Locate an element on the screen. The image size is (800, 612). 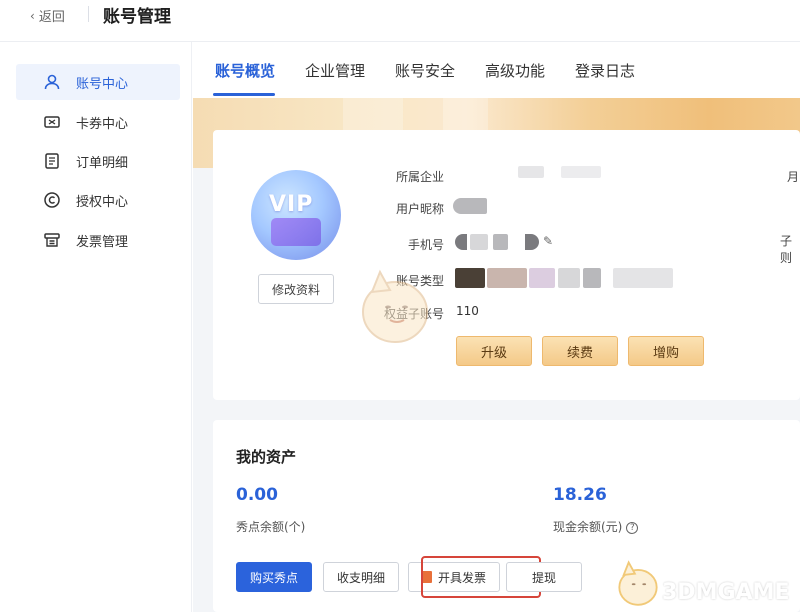
page-title: 账号管理 is located at coordinates (137, 17).